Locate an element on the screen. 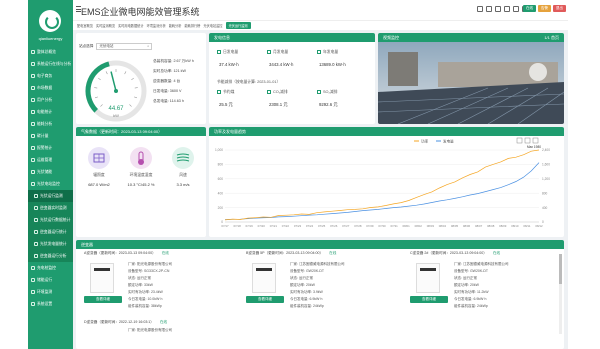  sidebar-item: 逆变器实时监测 is located at coordinates (50, 208).